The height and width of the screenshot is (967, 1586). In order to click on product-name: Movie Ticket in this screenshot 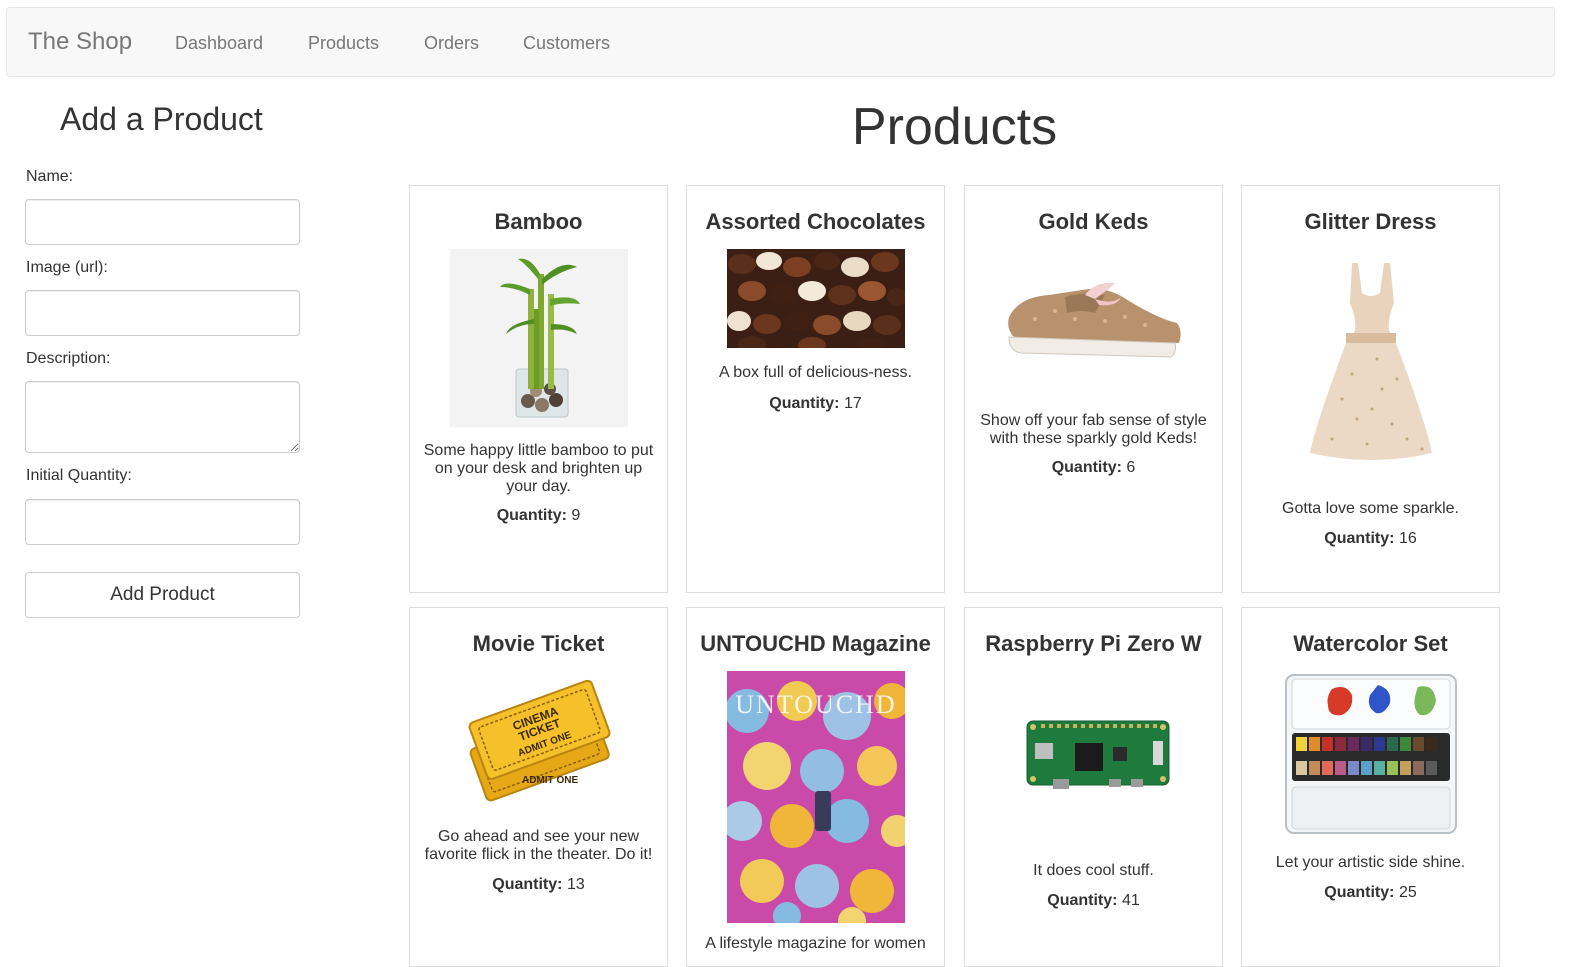, I will do `click(538, 643)`.